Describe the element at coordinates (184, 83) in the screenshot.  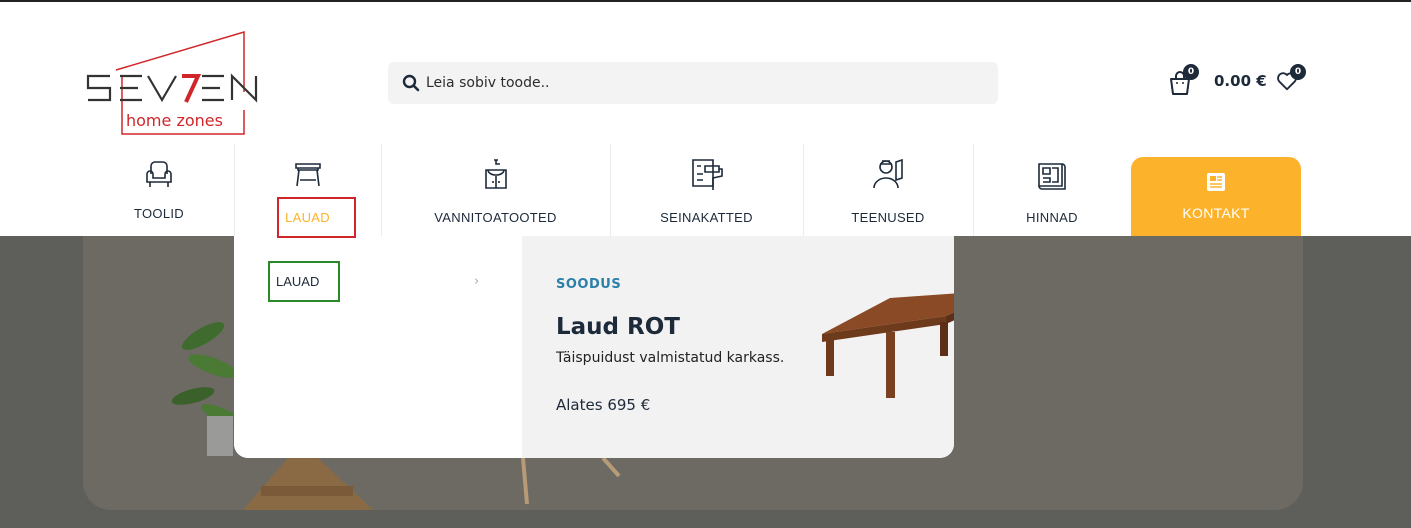
I see `seven-home-zones-logo: home zones` at that location.